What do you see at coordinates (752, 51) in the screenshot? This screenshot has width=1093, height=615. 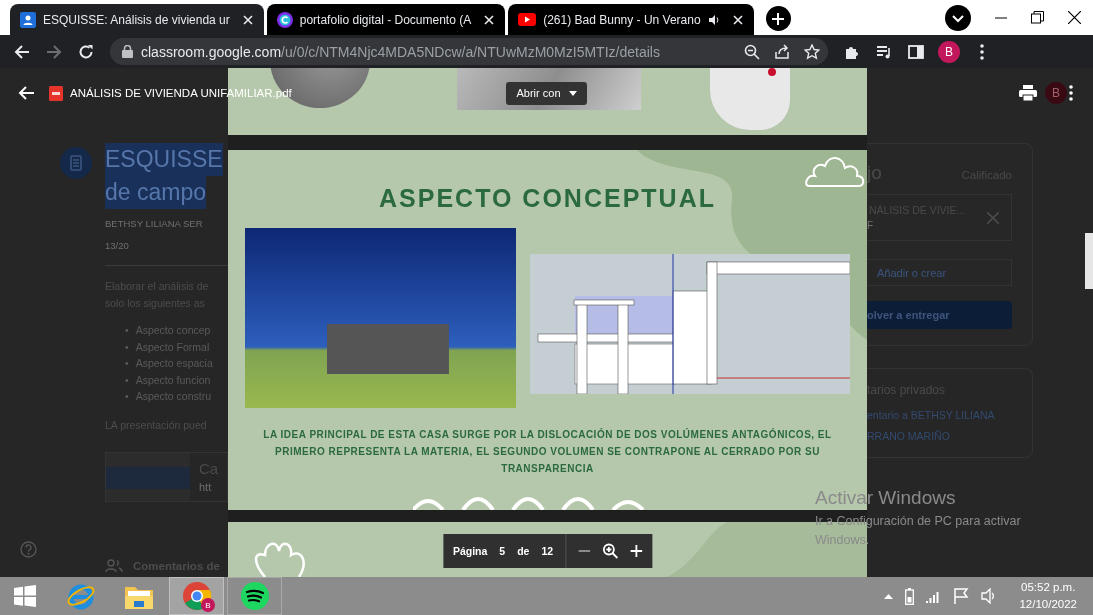 I see `zoom-out-icon` at bounding box center [752, 51].